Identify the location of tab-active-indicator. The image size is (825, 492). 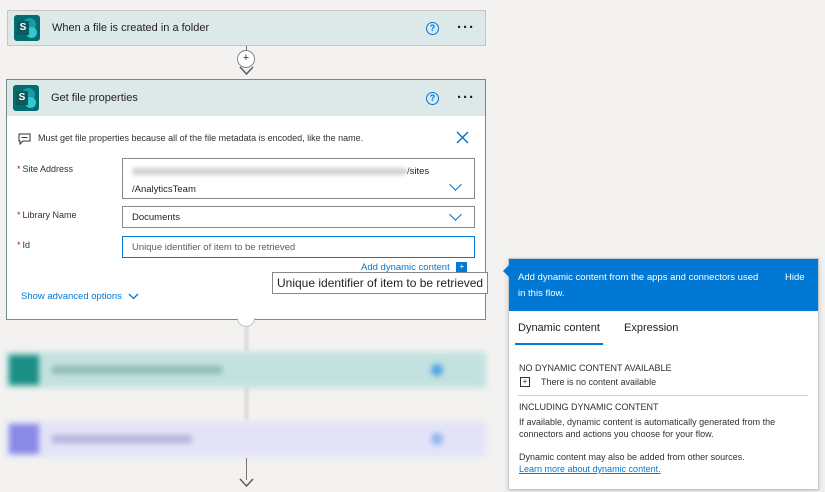
(559, 344).